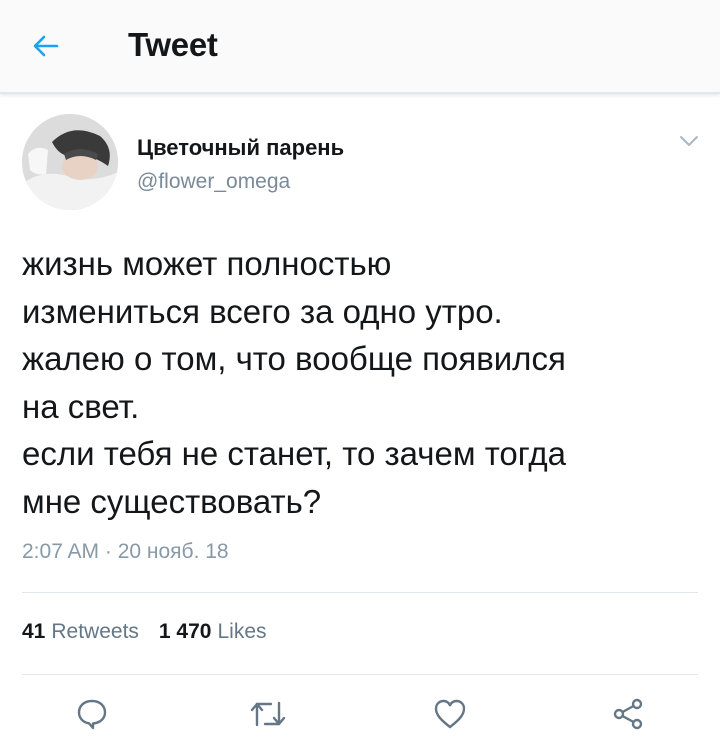 The image size is (720, 750). I want to click on chevron-down-icon, so click(689, 141).